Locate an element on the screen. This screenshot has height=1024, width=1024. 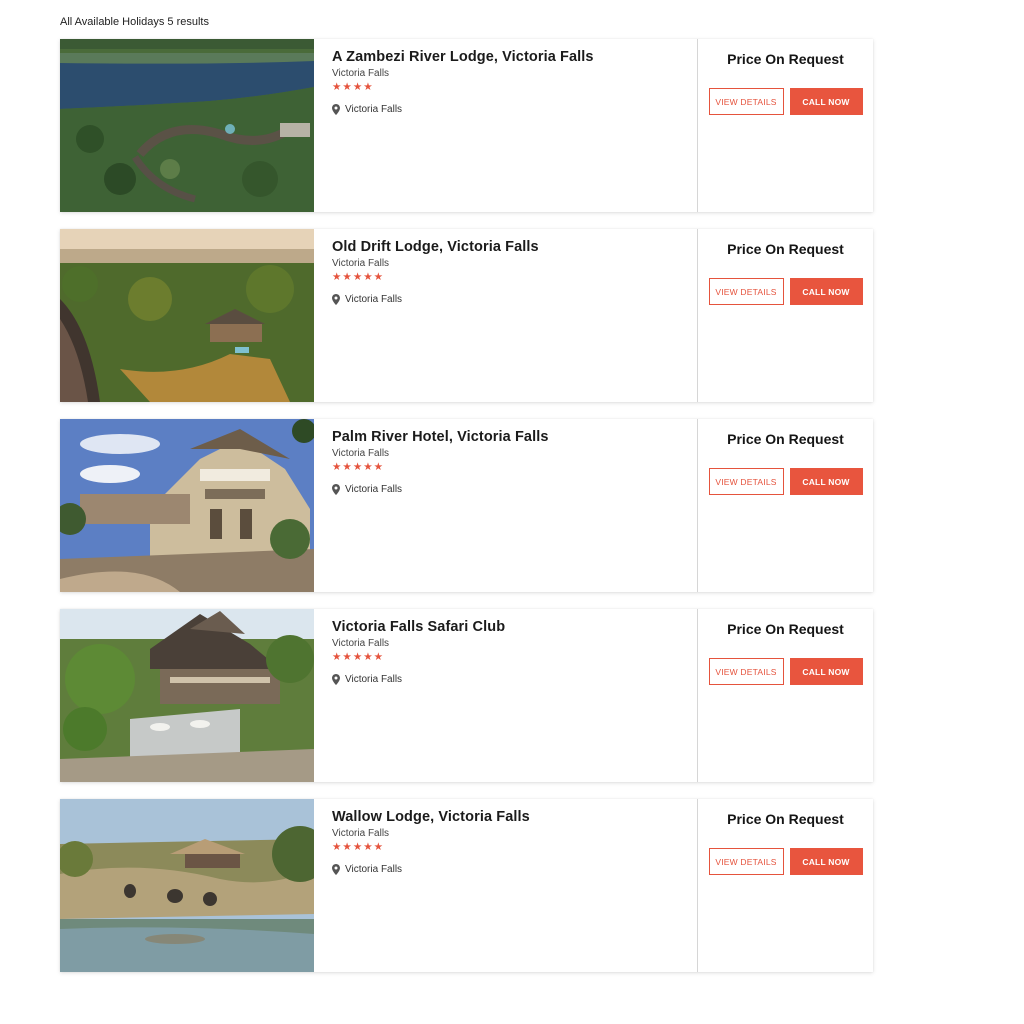
hotel-name: Old Drift Lodge, Victoria Falls is located at coordinates (514, 247).